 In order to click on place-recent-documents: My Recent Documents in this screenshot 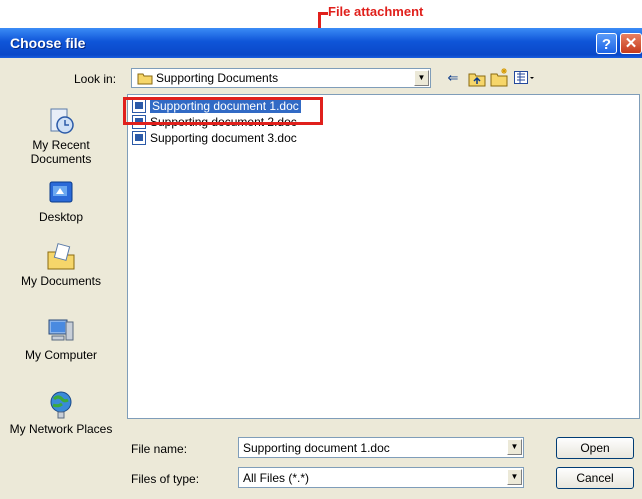, I will do `click(61, 136)`.